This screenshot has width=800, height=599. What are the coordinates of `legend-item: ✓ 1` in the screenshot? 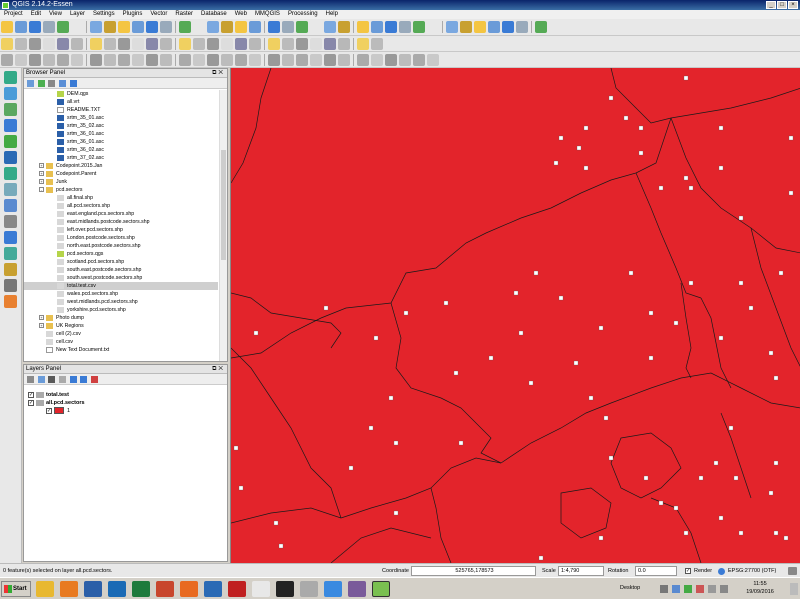 It's located at (125, 411).